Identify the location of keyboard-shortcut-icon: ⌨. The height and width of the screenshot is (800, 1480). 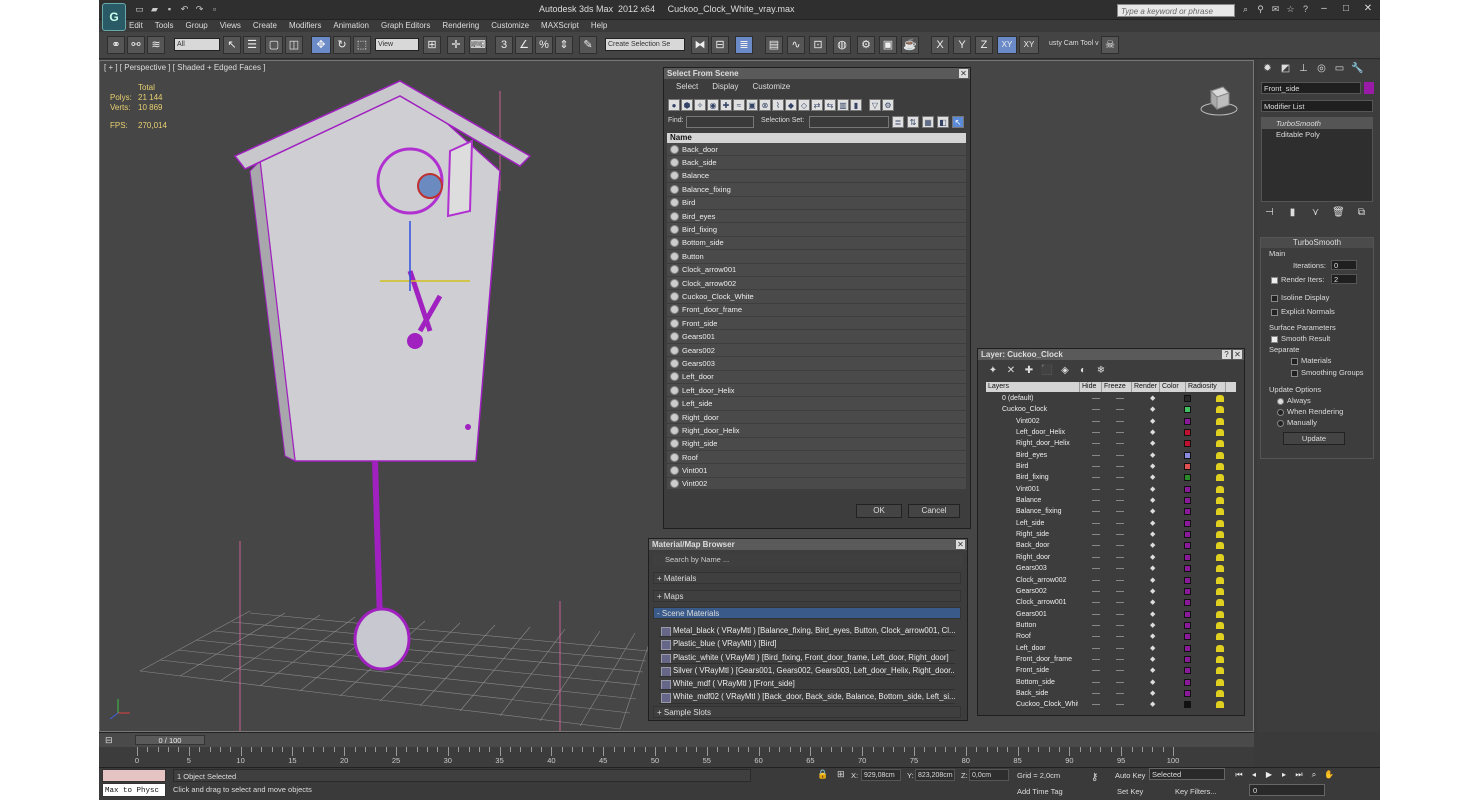
(478, 45).